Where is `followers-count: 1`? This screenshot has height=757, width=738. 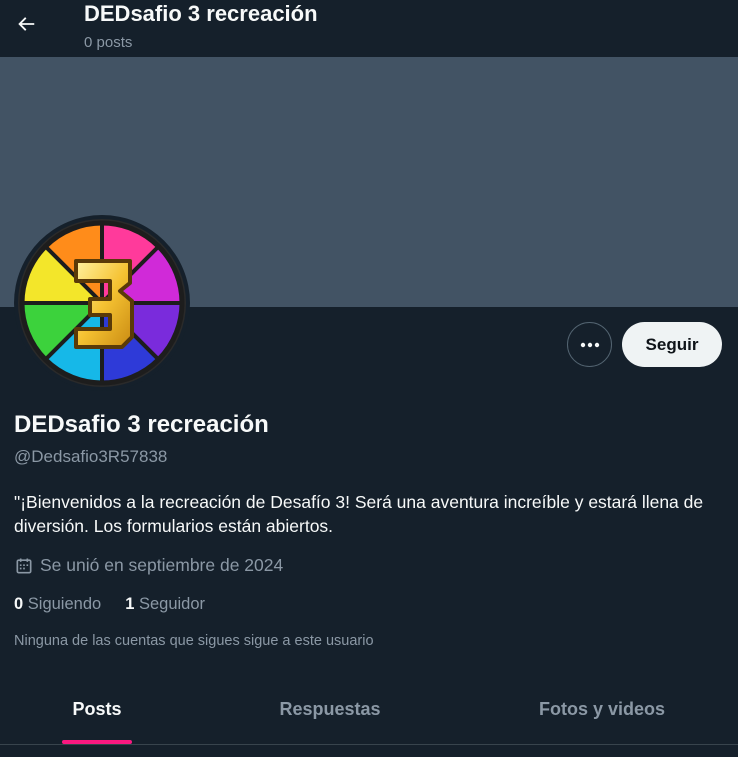 followers-count: 1 is located at coordinates (130, 604).